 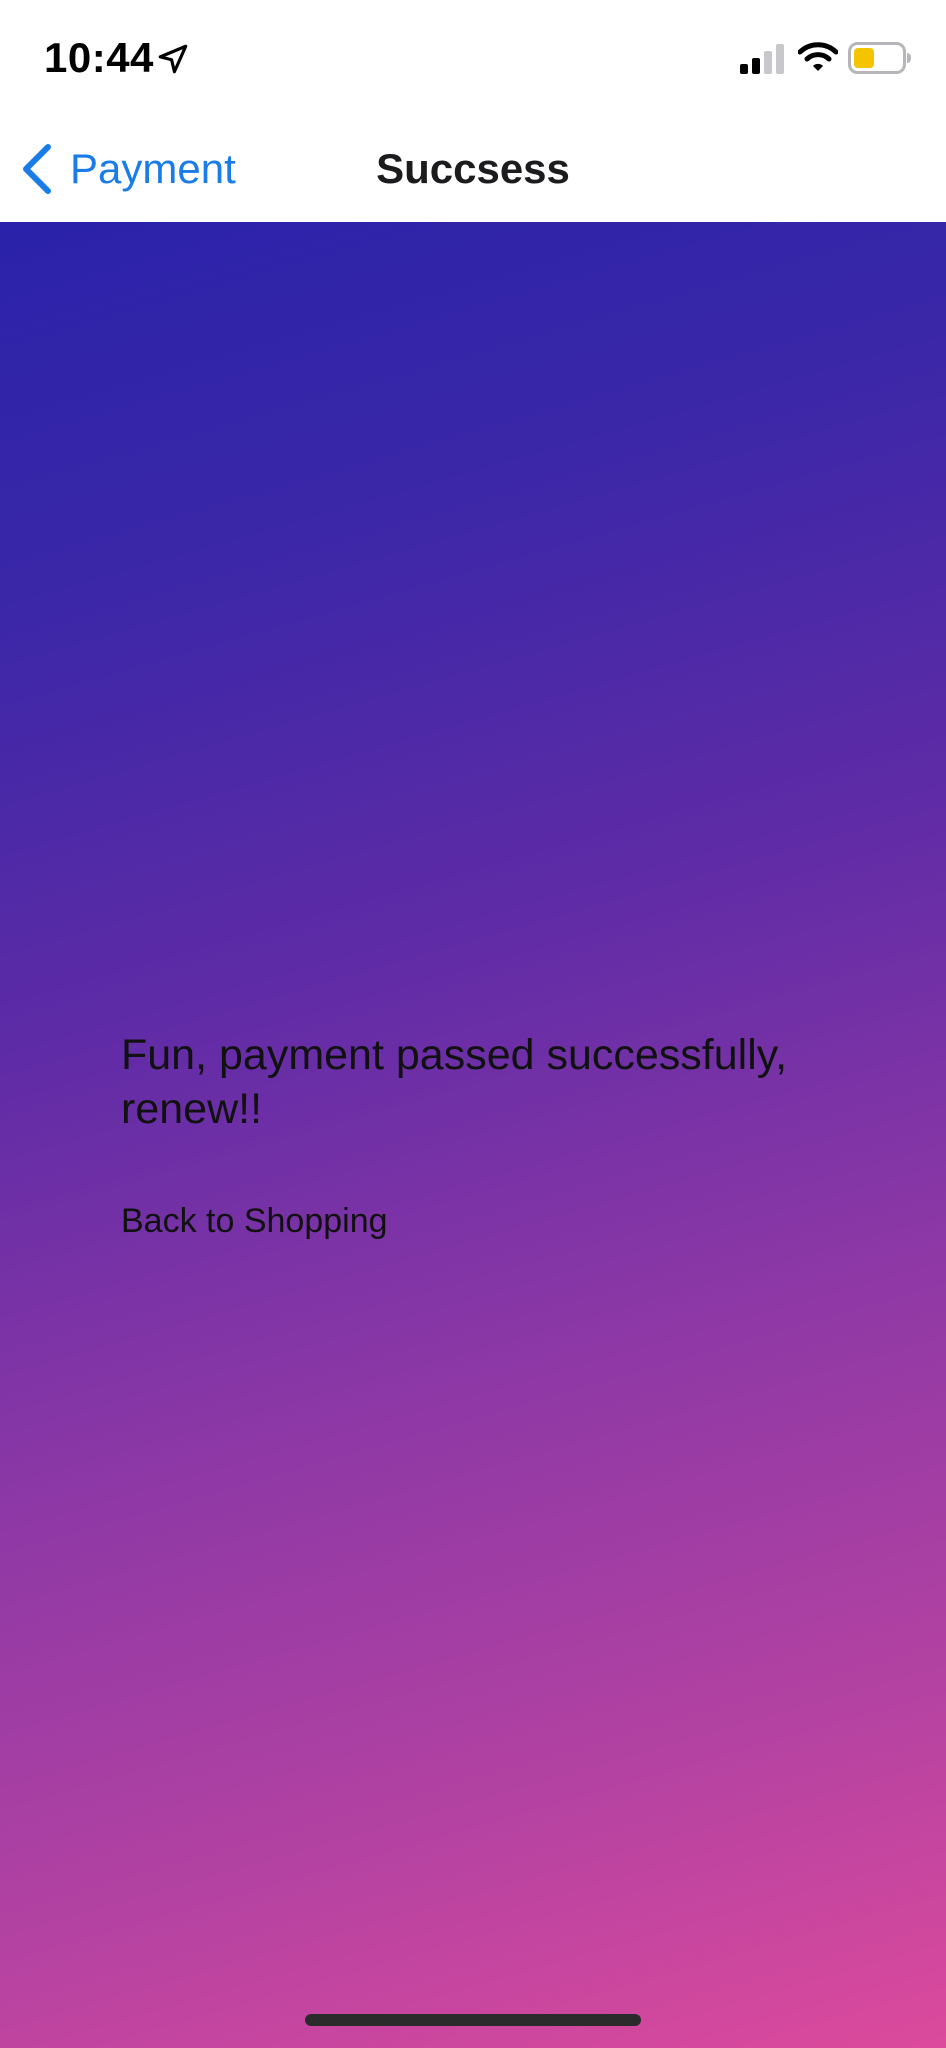 I want to click on cellular-signal-icon, so click(x=762, y=59).